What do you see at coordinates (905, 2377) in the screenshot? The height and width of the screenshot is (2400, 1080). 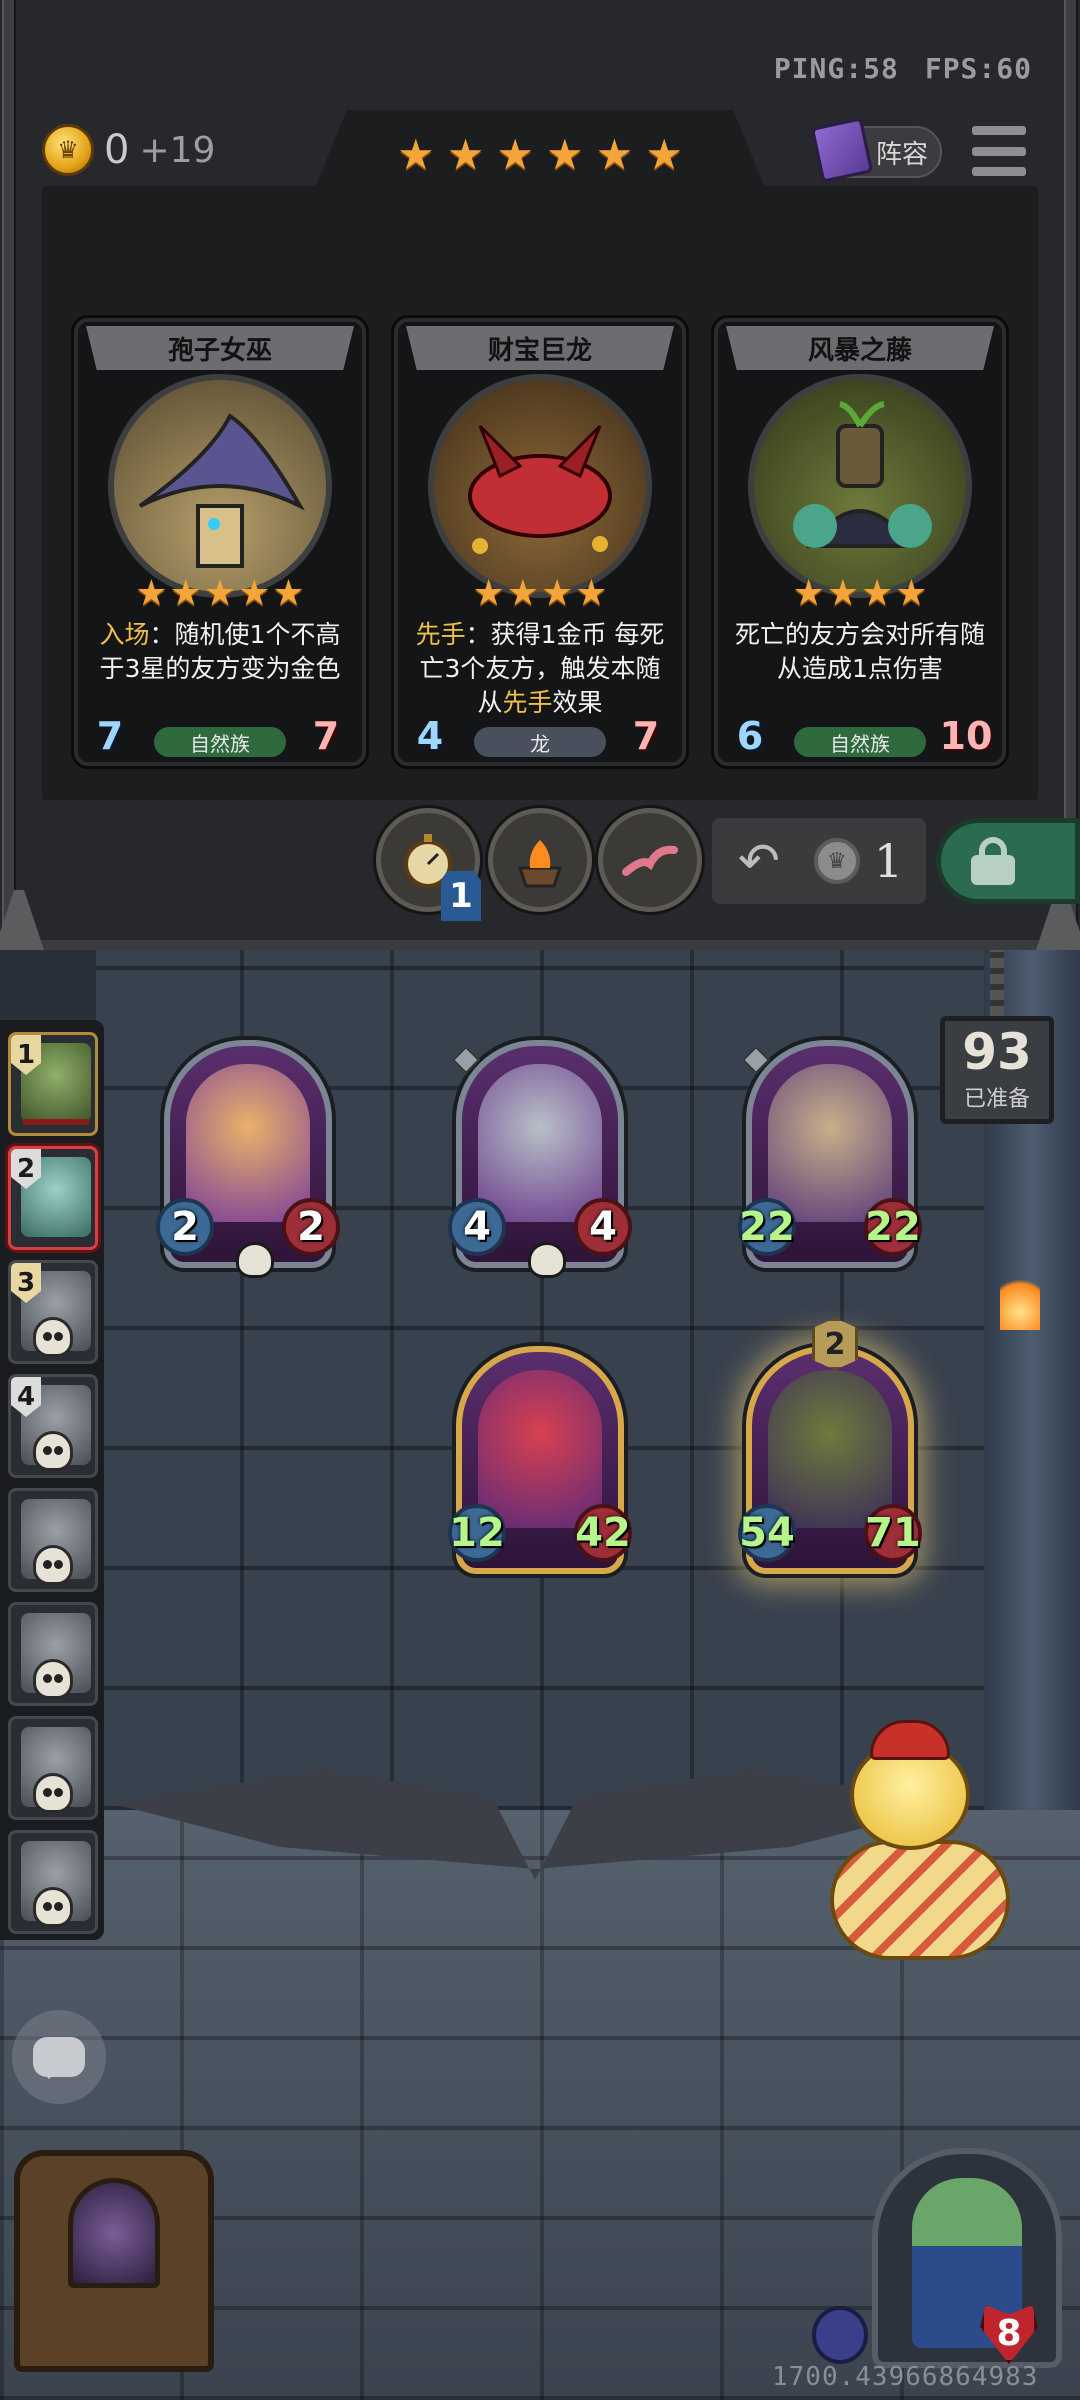 I see `coordinate-readout: 1700.43966864983` at bounding box center [905, 2377].